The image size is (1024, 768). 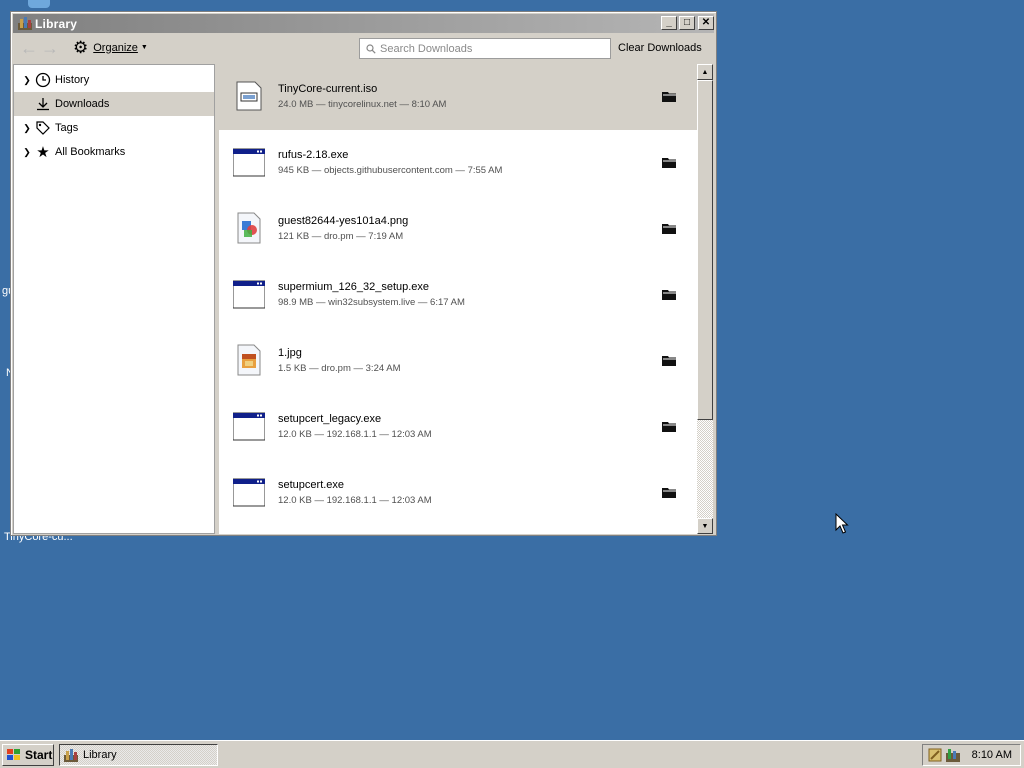 What do you see at coordinates (13, 754) in the screenshot?
I see `windows-logo-icon` at bounding box center [13, 754].